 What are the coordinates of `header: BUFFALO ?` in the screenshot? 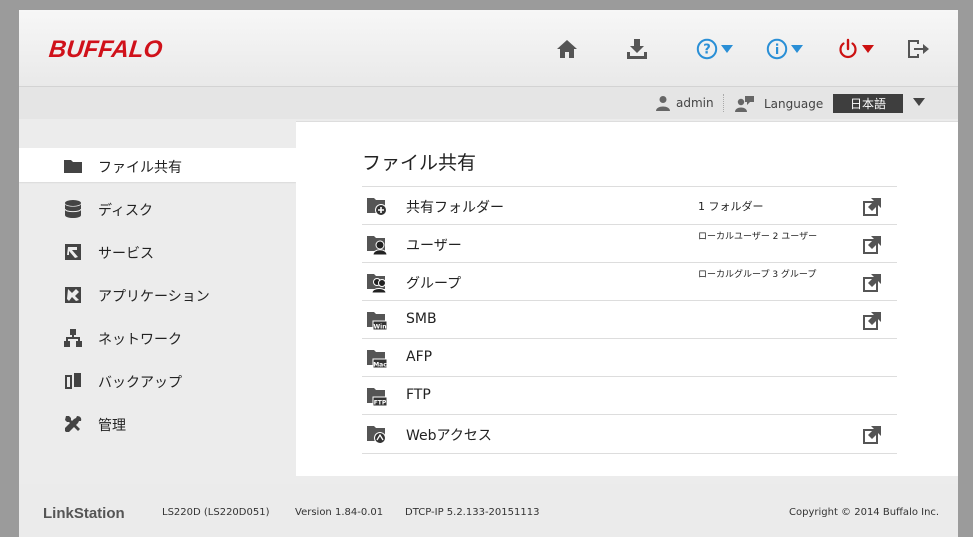 It's located at (488, 48).